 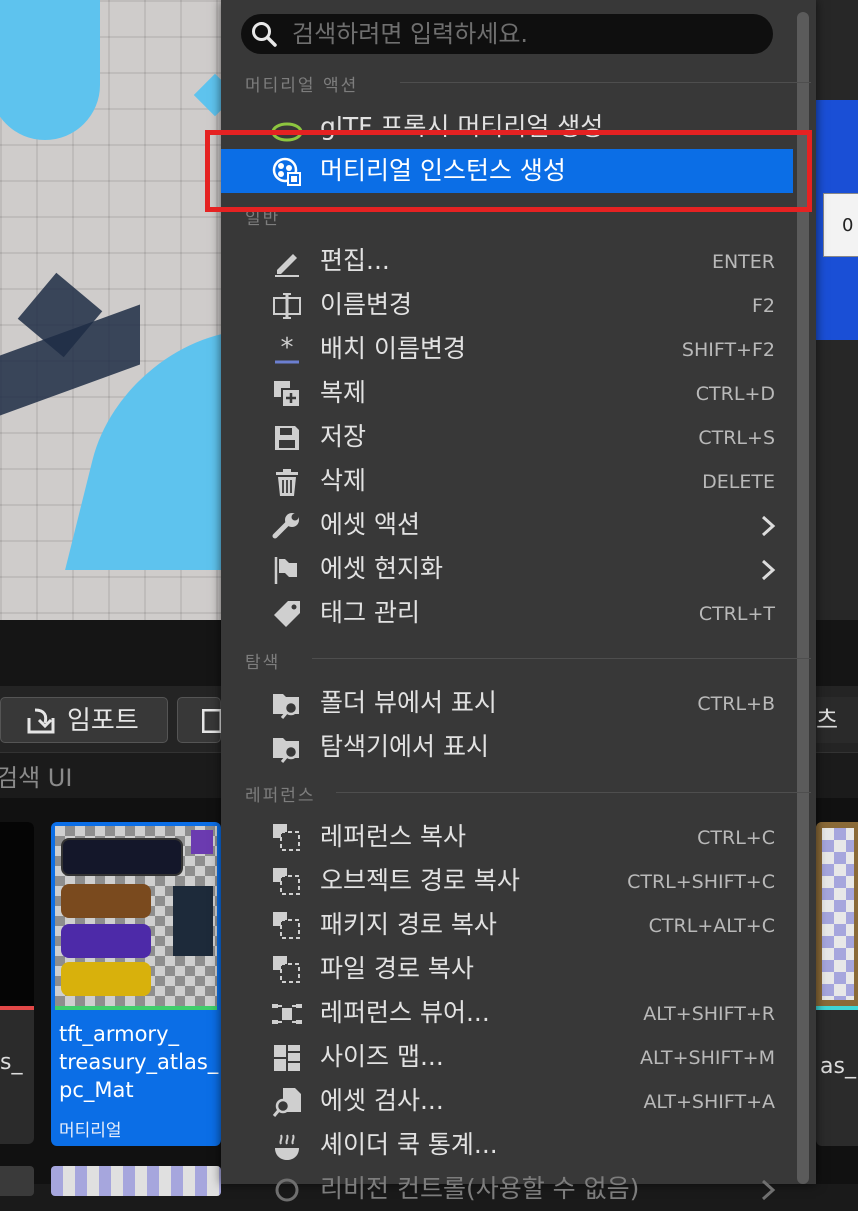 What do you see at coordinates (736, 614) in the screenshot?
I see `menu-item-shortcut: CTRL+T` at bounding box center [736, 614].